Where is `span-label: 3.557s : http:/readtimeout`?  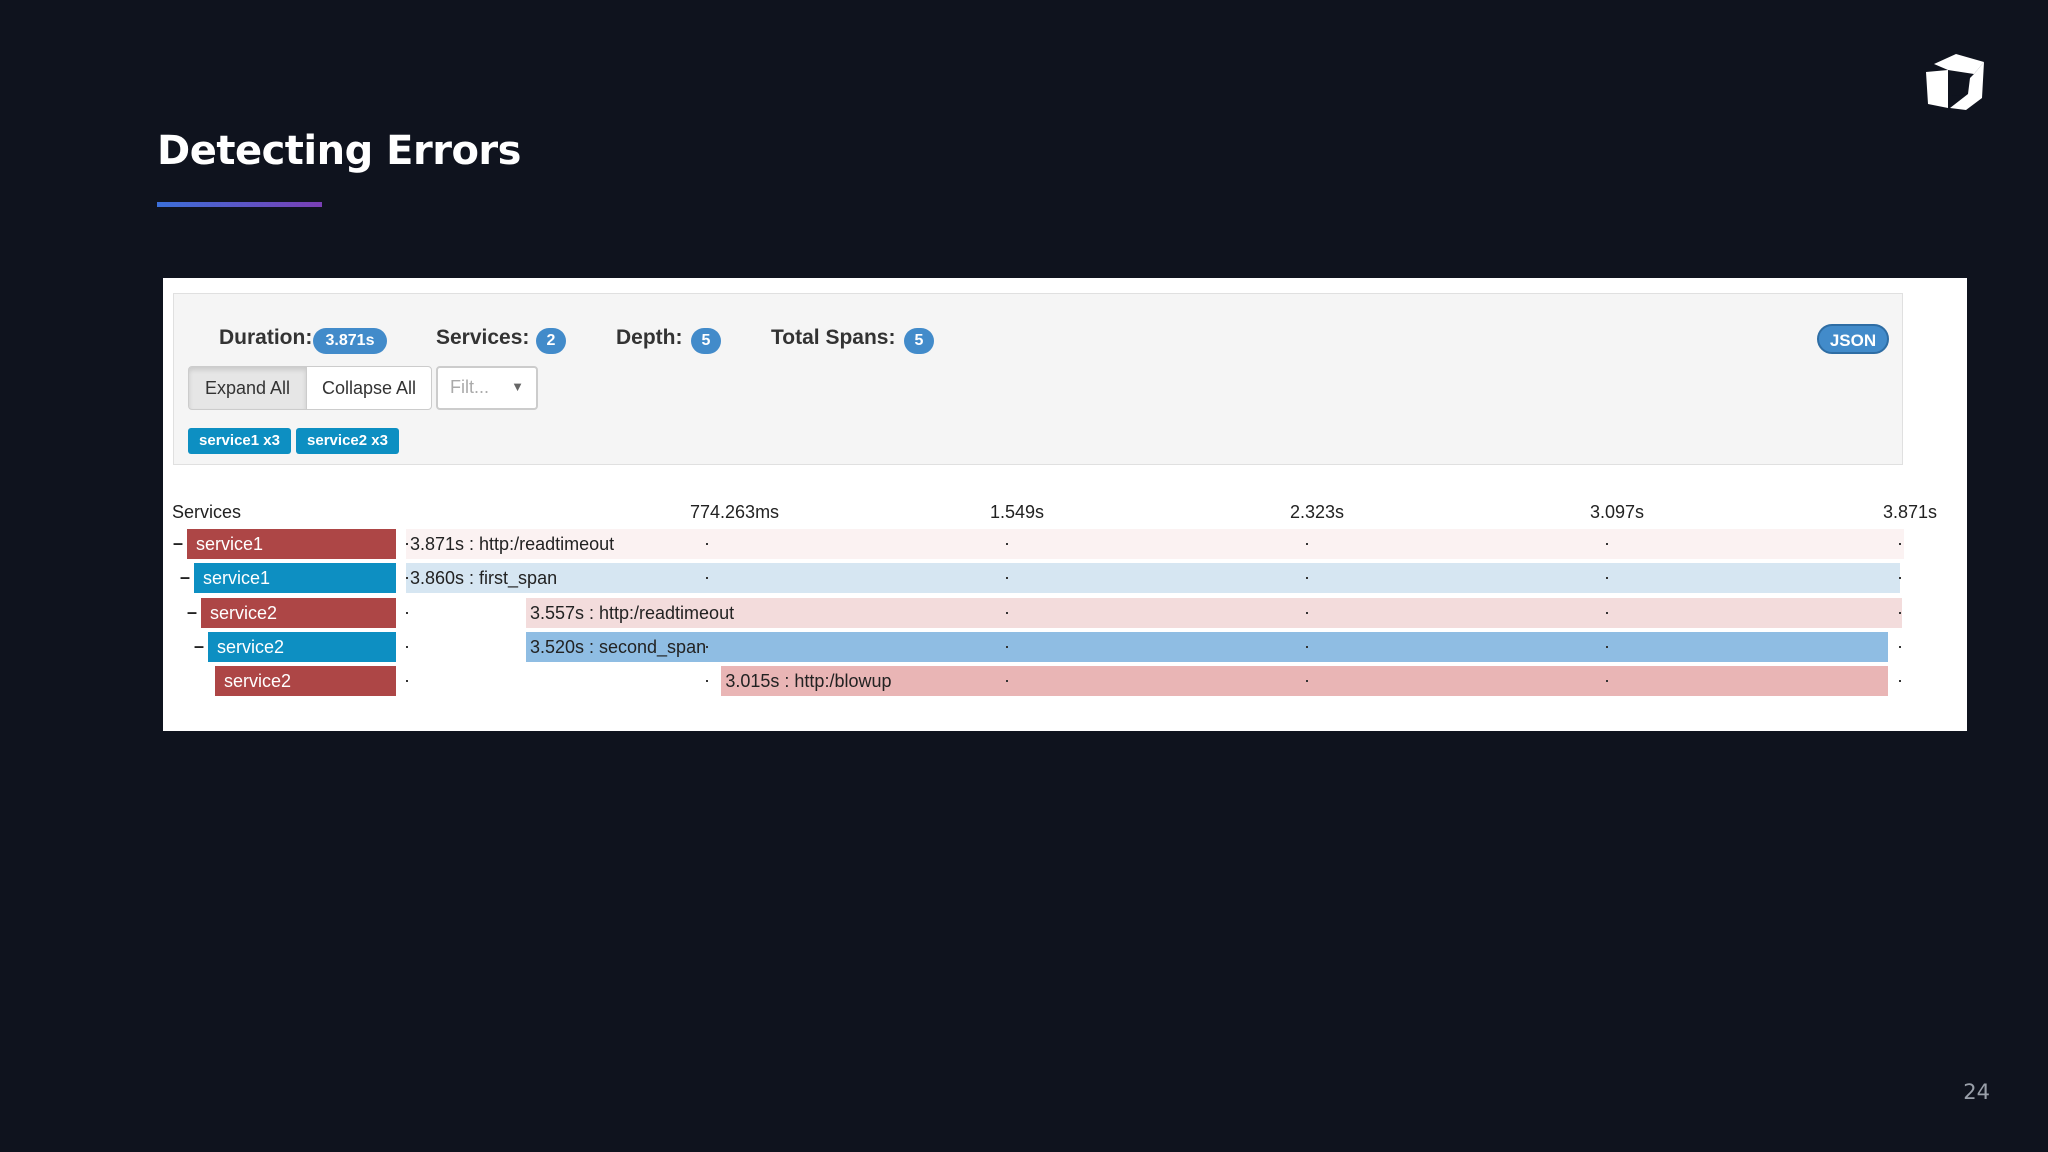 span-label: 3.557s : http:/readtimeout is located at coordinates (632, 613).